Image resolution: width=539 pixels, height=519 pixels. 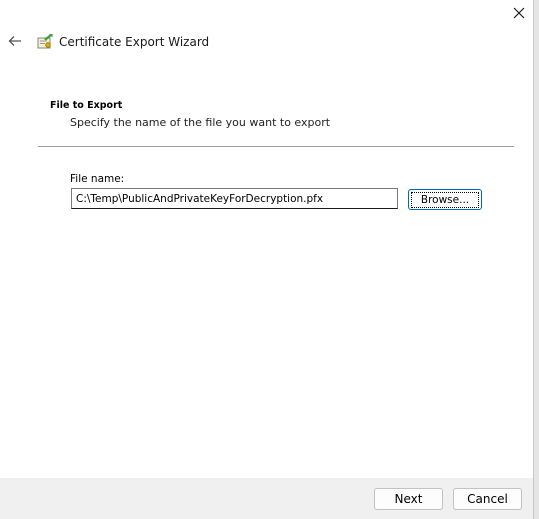 I want to click on back-arrow-icon, so click(x=14, y=41).